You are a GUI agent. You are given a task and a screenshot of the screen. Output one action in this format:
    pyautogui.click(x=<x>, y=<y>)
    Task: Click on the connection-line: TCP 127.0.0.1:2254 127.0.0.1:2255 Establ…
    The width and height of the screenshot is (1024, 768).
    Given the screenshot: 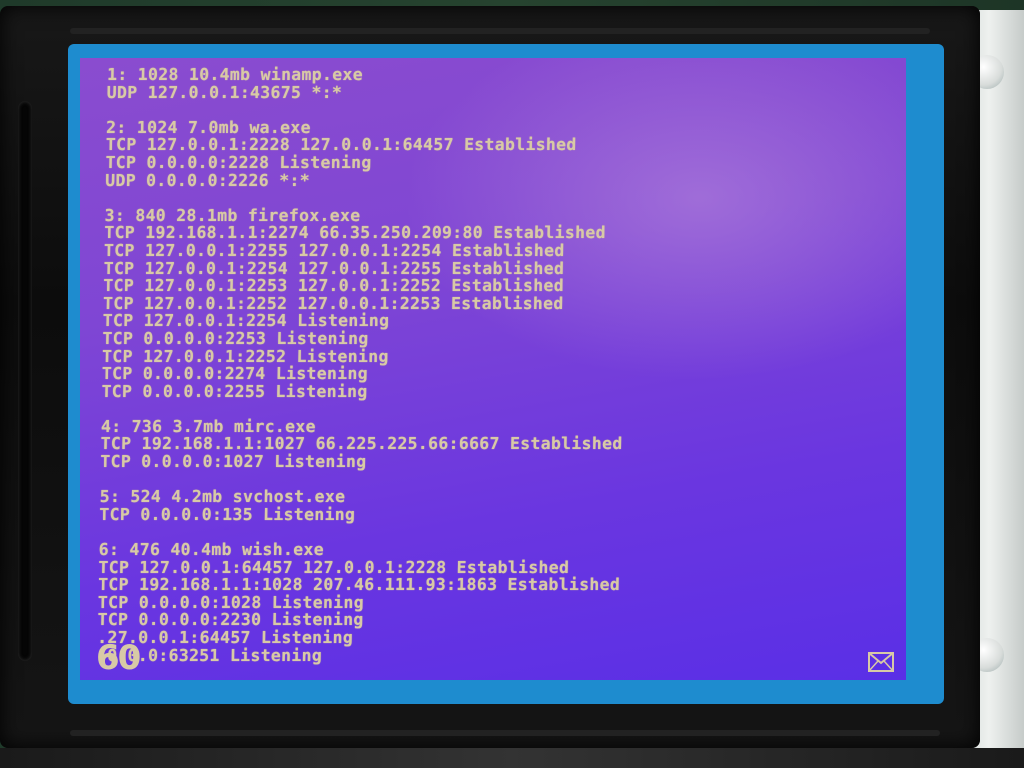 What is the action you would take?
    pyautogui.click(x=334, y=268)
    